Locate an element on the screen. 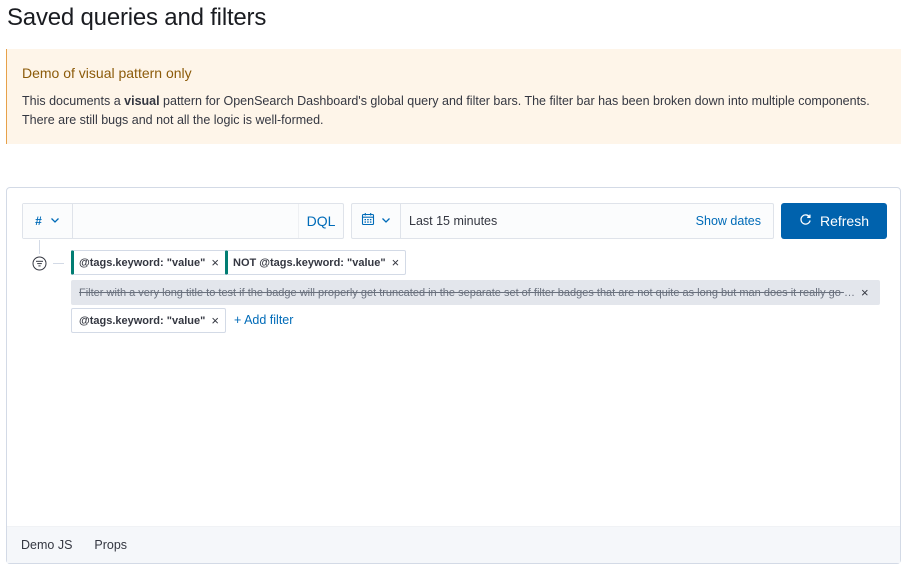 This screenshot has width=916, height=572. add-filter-button: + Add filter is located at coordinates (263, 320).